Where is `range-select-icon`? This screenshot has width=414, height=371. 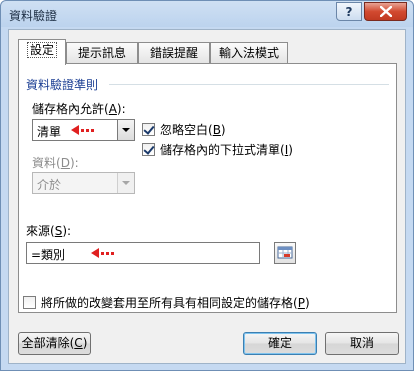 range-select-icon is located at coordinates (285, 252).